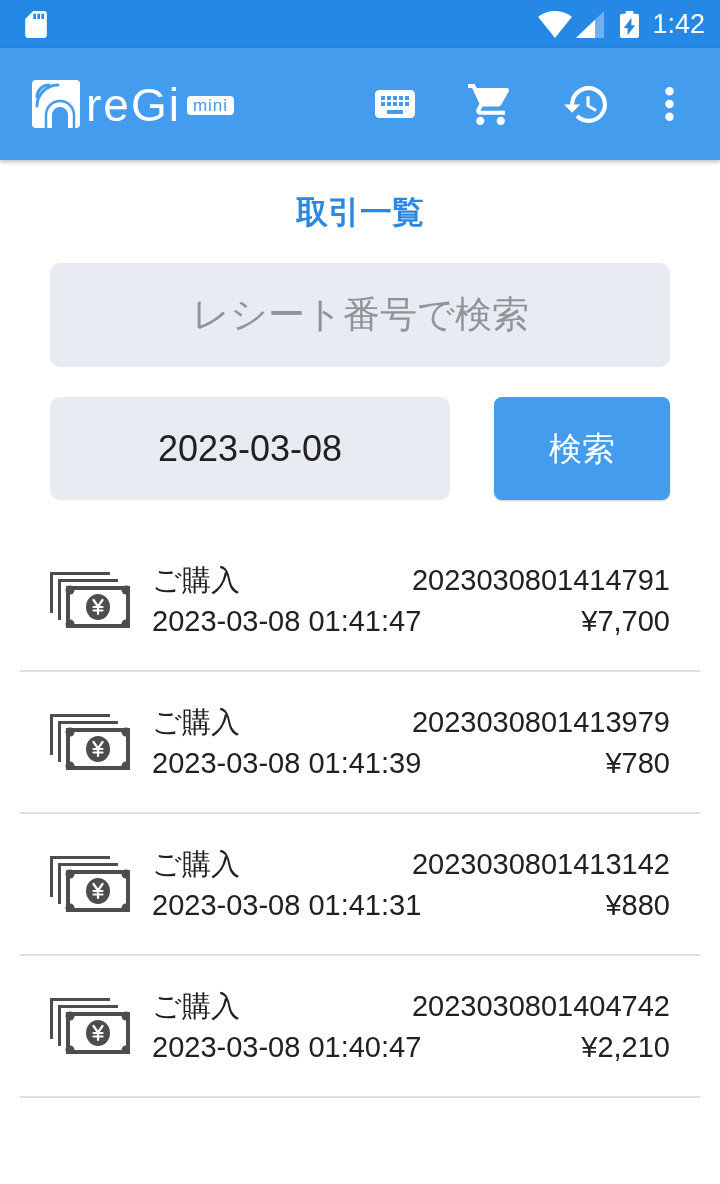  I want to click on wifi-icon, so click(555, 24).